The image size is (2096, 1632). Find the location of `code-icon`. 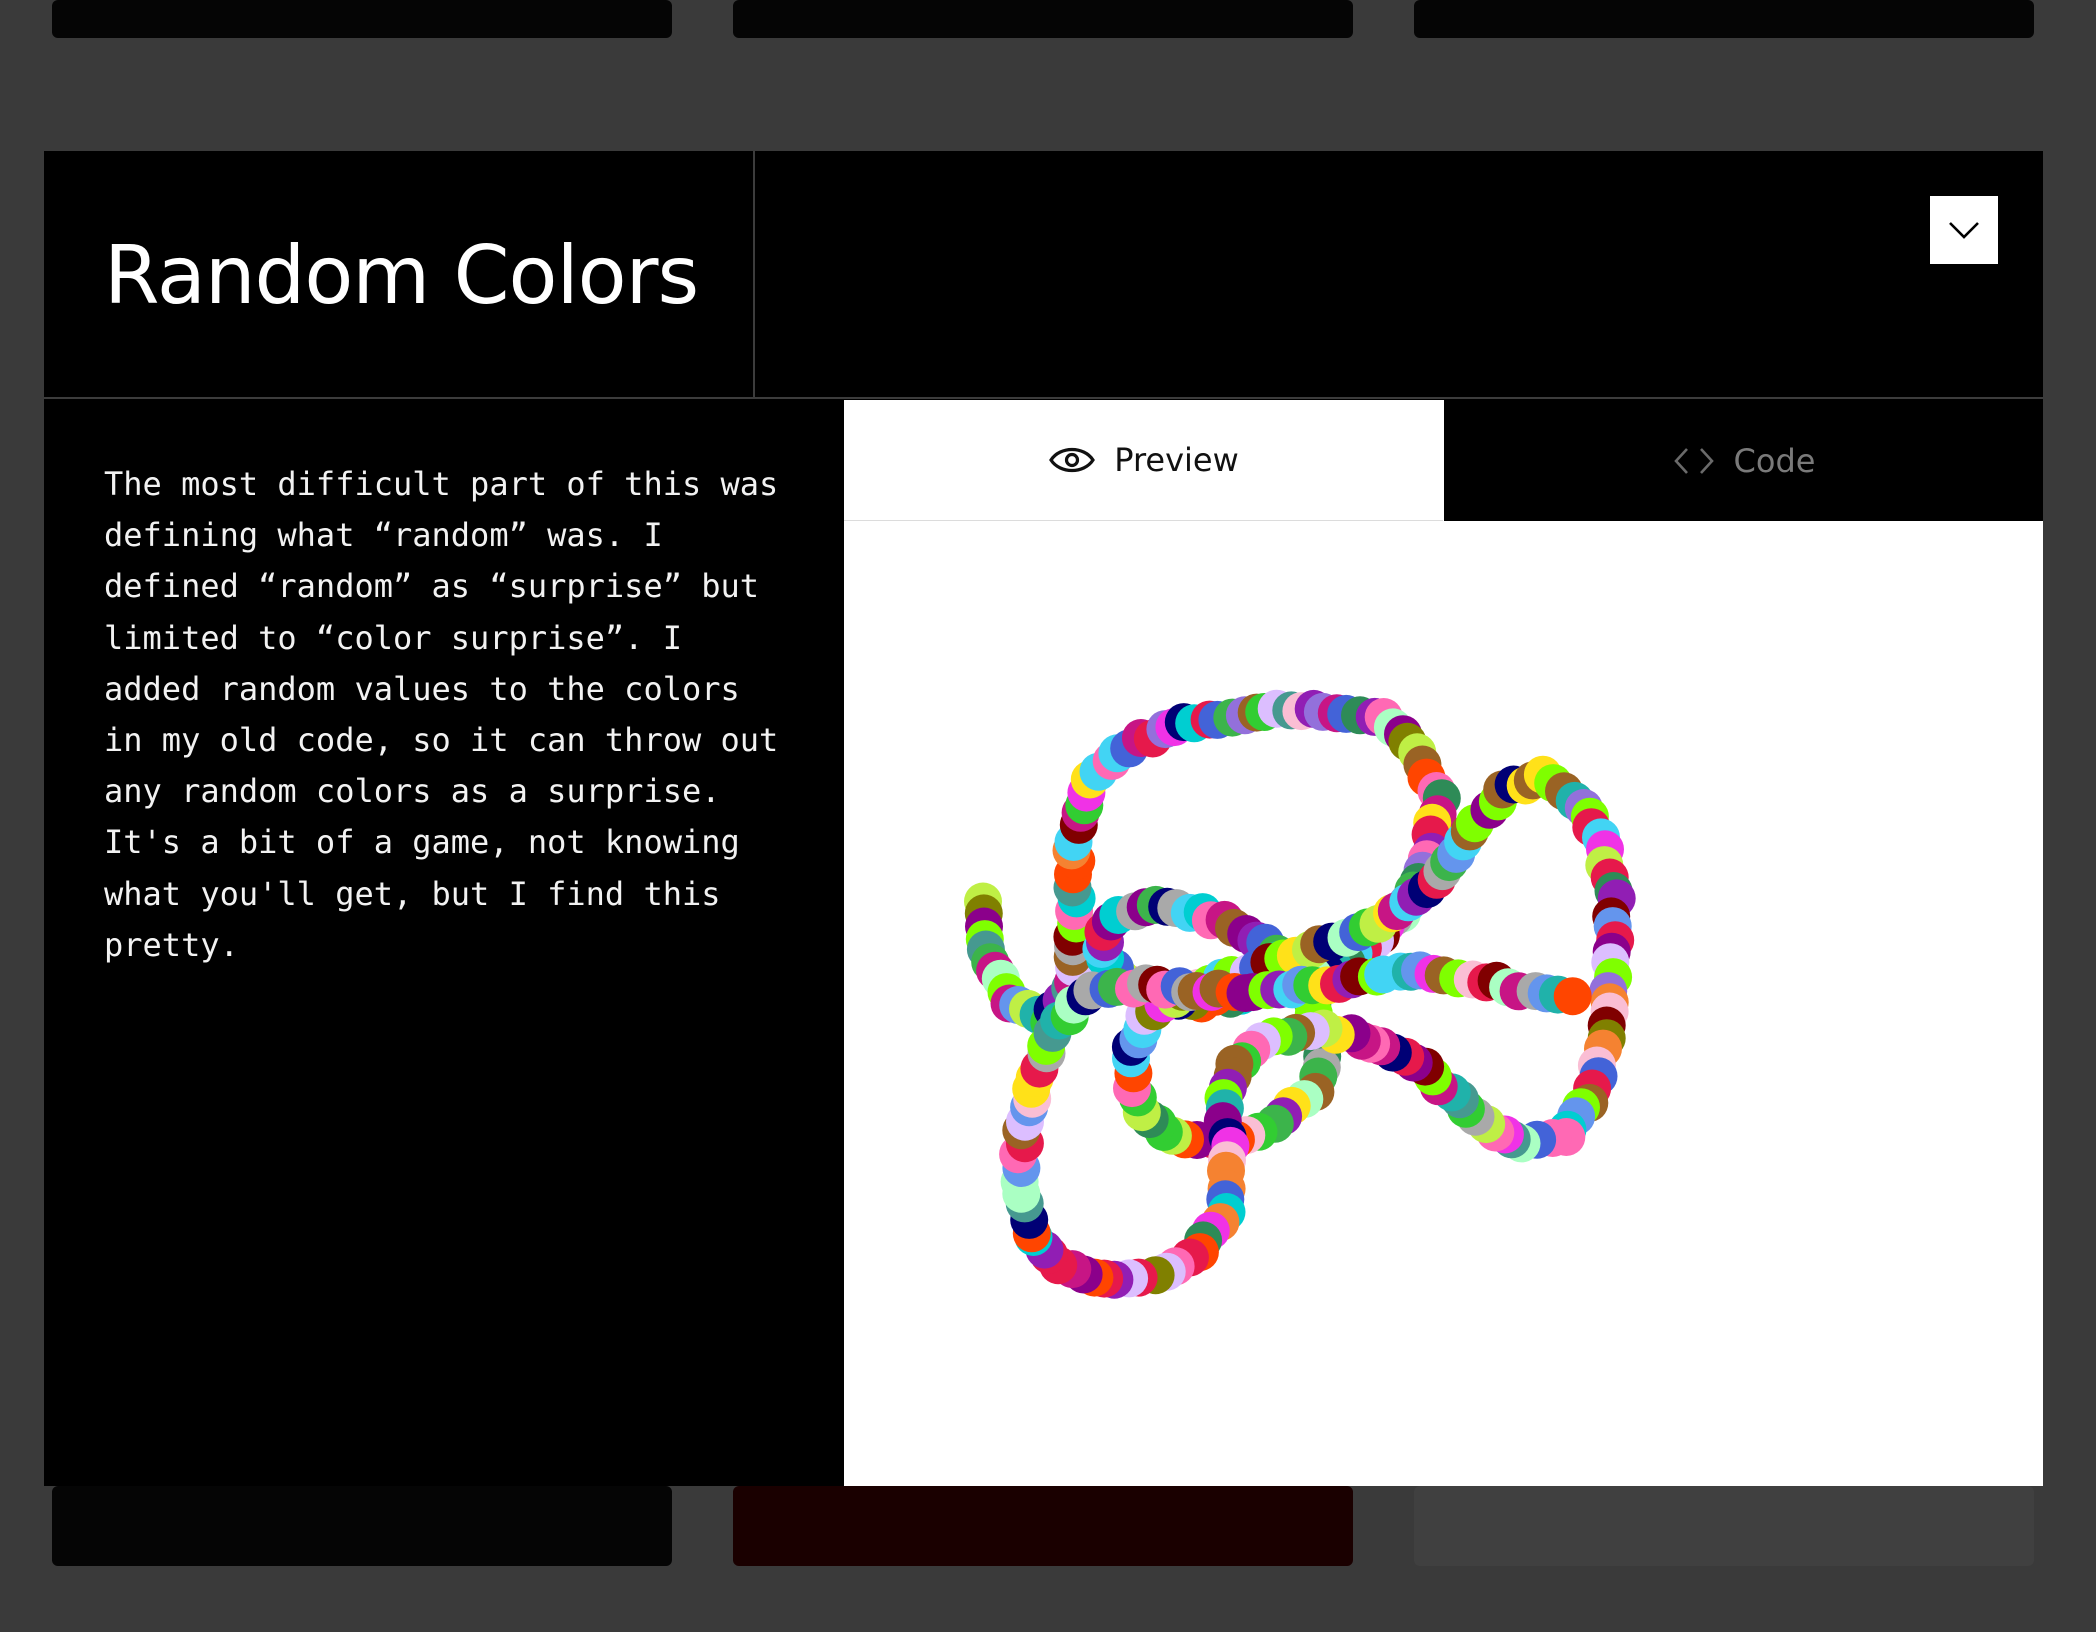

code-icon is located at coordinates (1694, 461).